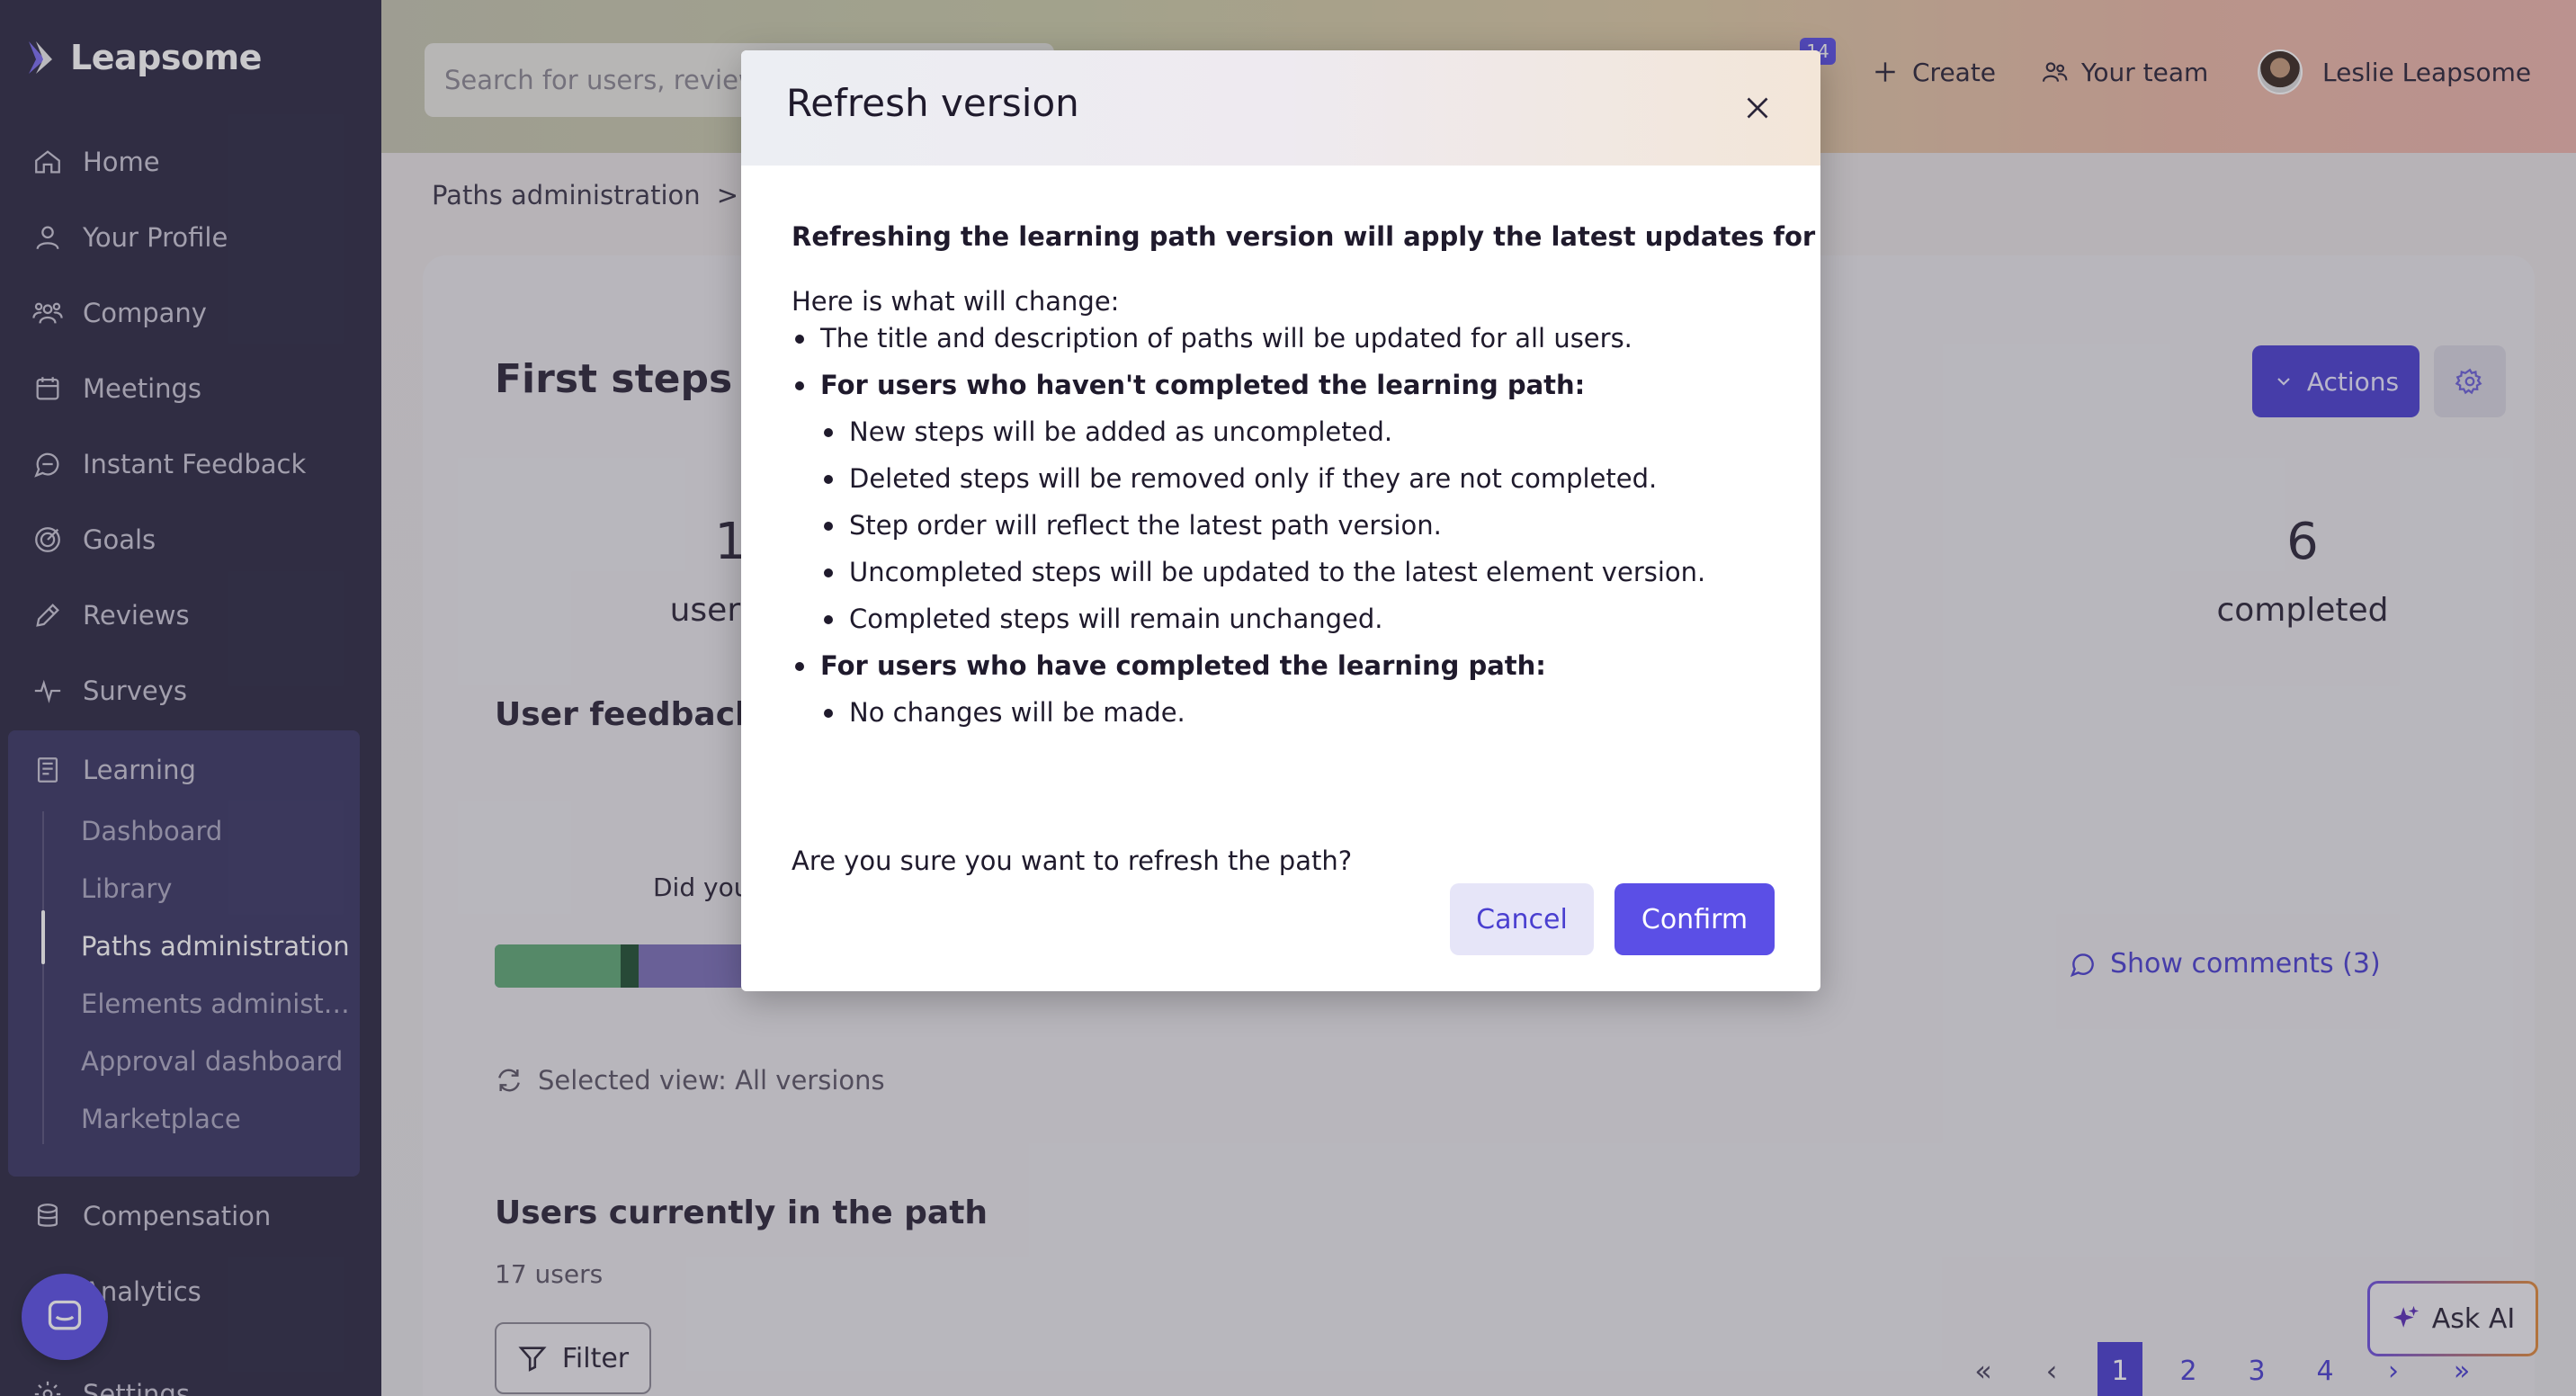  Describe the element at coordinates (1107, 432) in the screenshot. I see `change-item: New steps will be added as uncompleted.` at that location.